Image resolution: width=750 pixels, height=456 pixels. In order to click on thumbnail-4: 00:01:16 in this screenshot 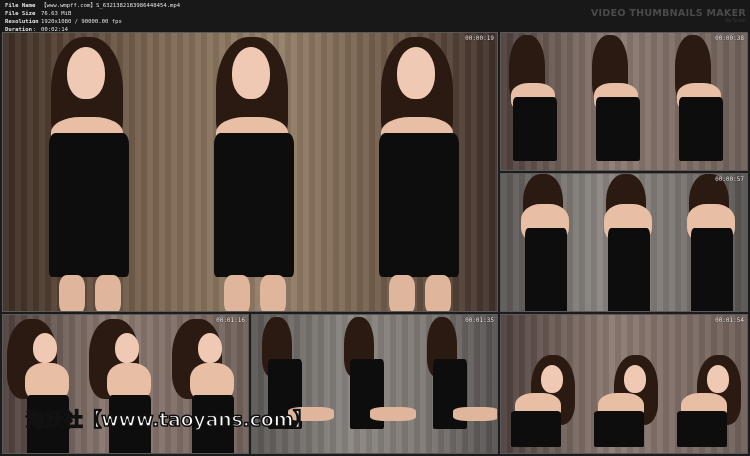, I will do `click(125, 384)`.